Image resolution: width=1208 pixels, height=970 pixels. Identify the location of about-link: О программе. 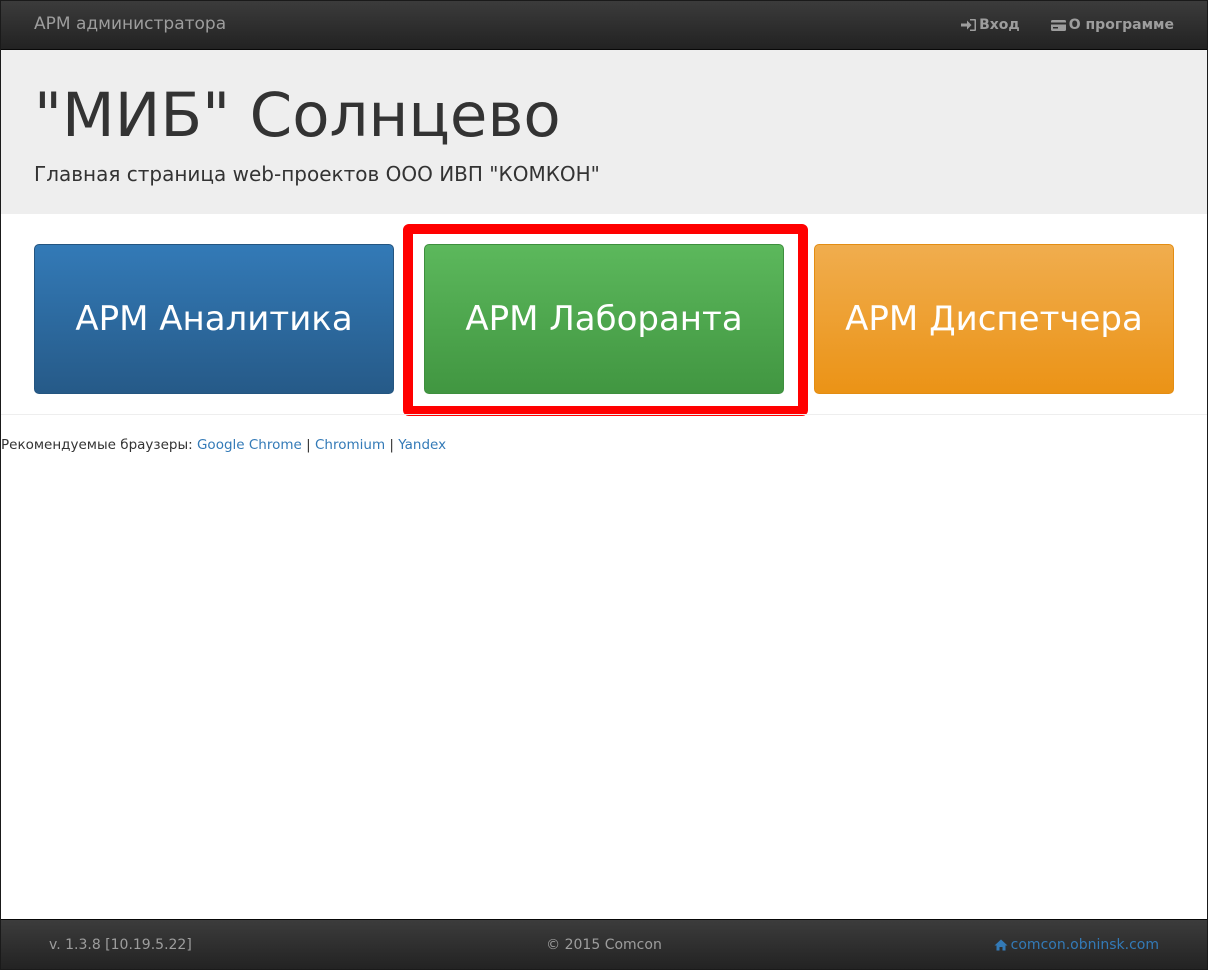
(1112, 25).